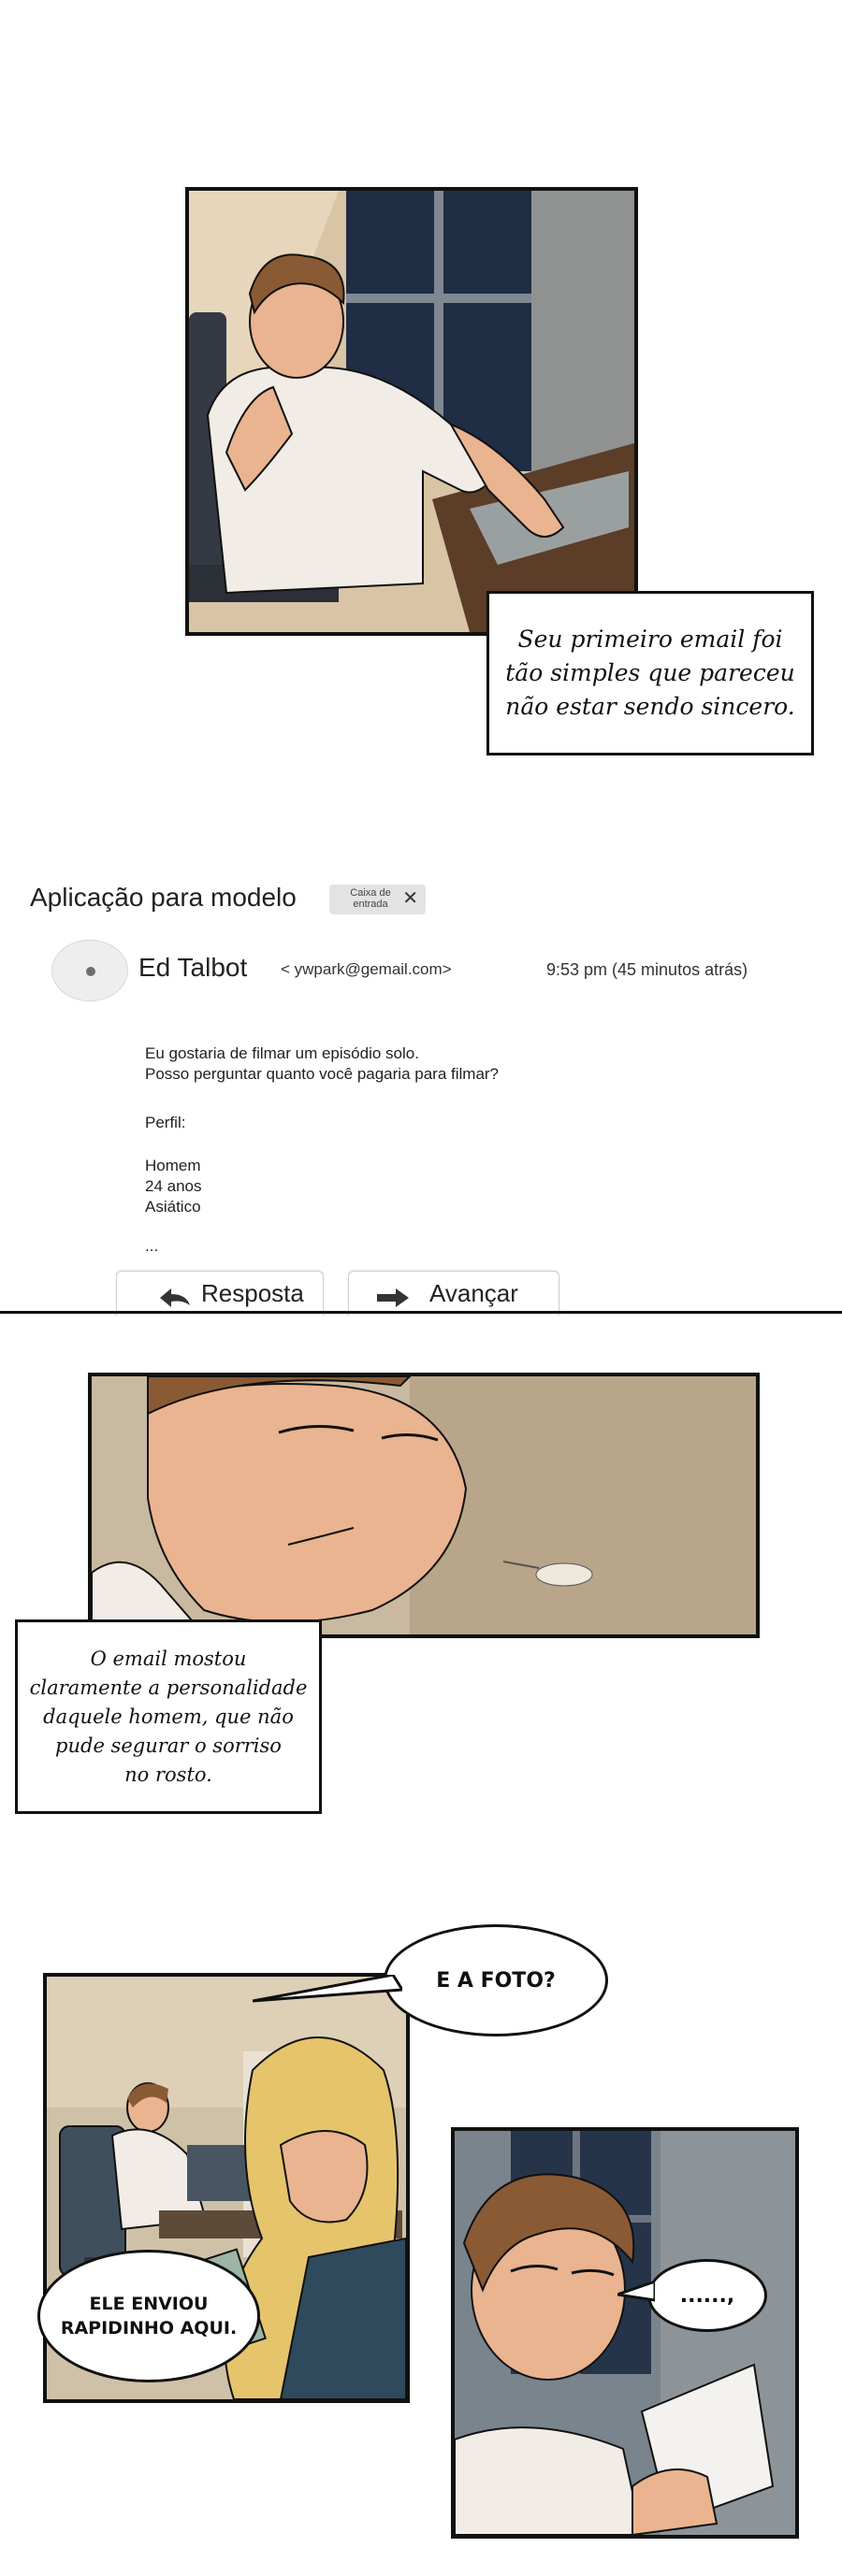  I want to click on email-body-line: Eu gostaria de filmar um episódio solo., so click(282, 1053).